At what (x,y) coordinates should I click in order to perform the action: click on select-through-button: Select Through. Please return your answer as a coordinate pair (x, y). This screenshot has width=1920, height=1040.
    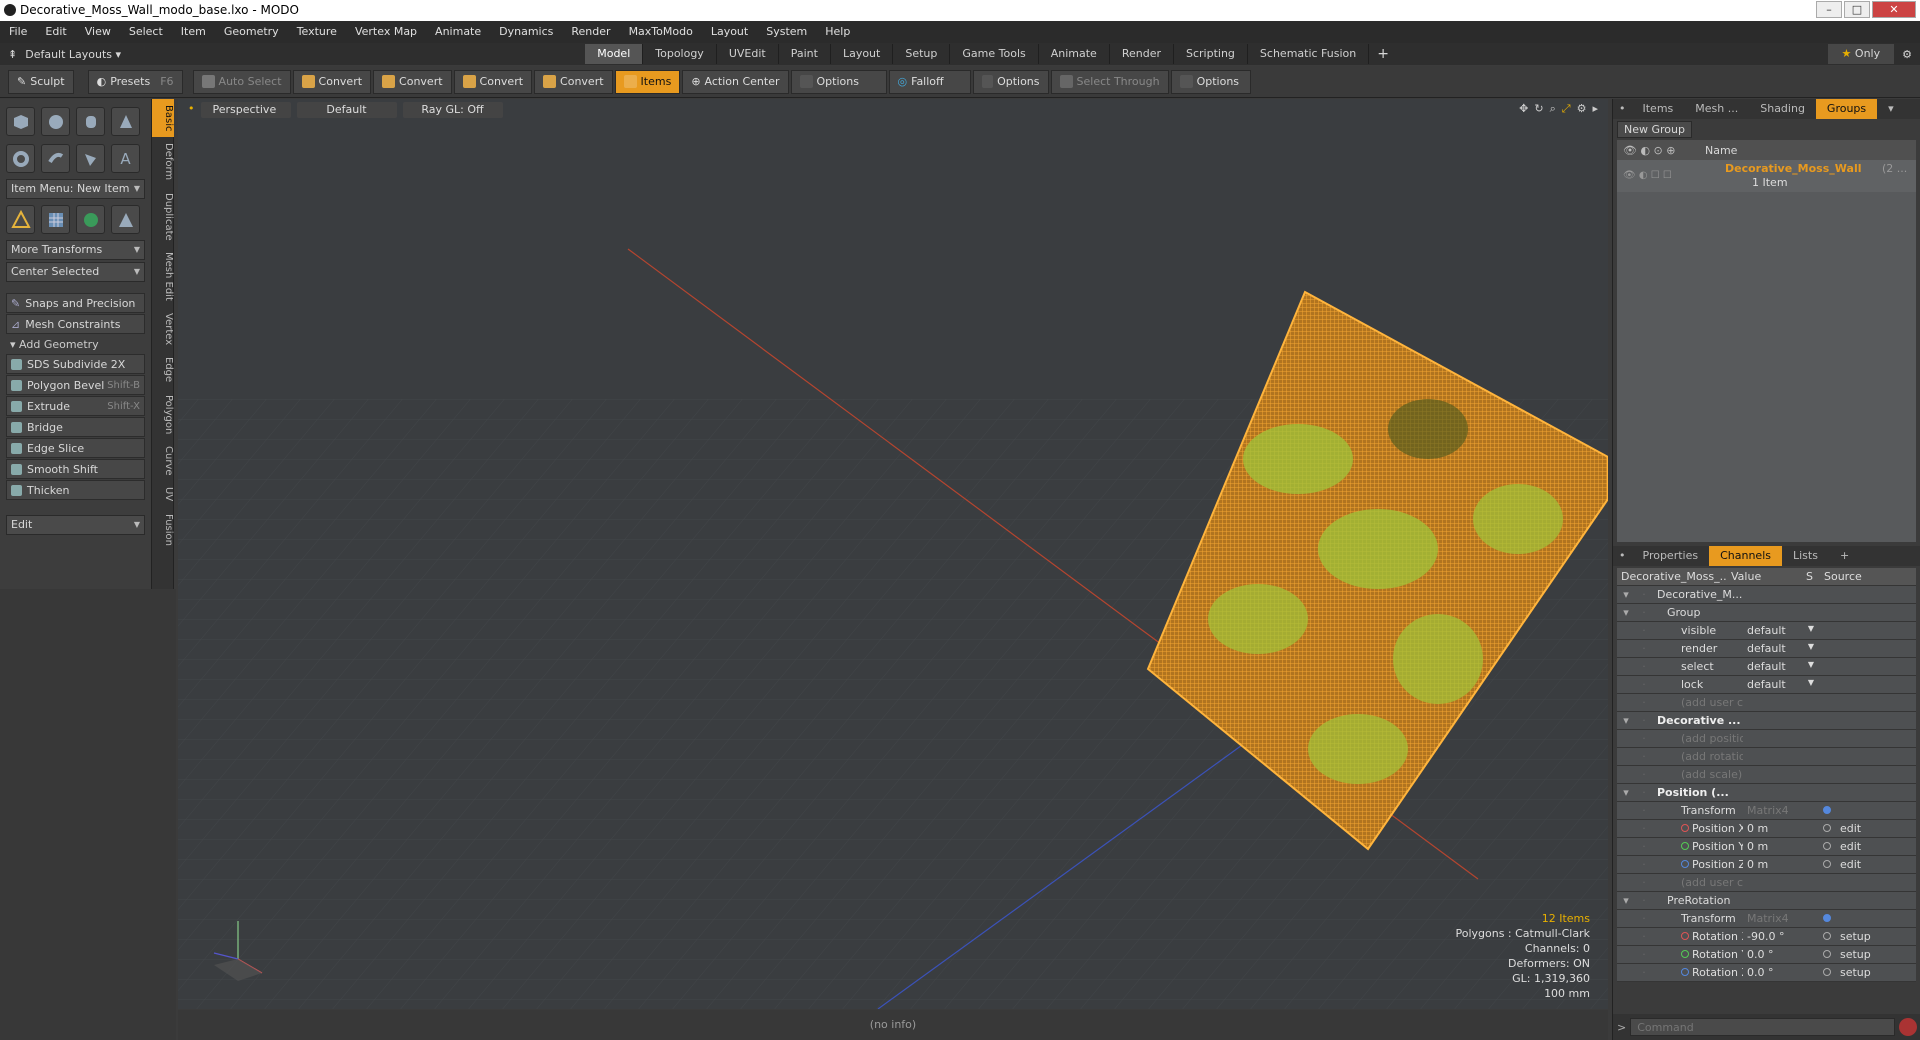
    Looking at the image, I should click on (1109, 81).